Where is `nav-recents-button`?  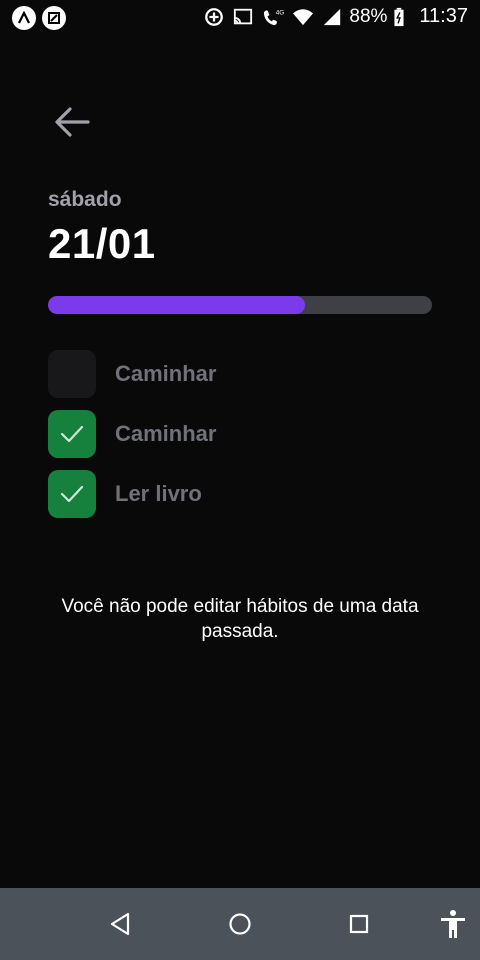
nav-recents-button is located at coordinates (359, 924).